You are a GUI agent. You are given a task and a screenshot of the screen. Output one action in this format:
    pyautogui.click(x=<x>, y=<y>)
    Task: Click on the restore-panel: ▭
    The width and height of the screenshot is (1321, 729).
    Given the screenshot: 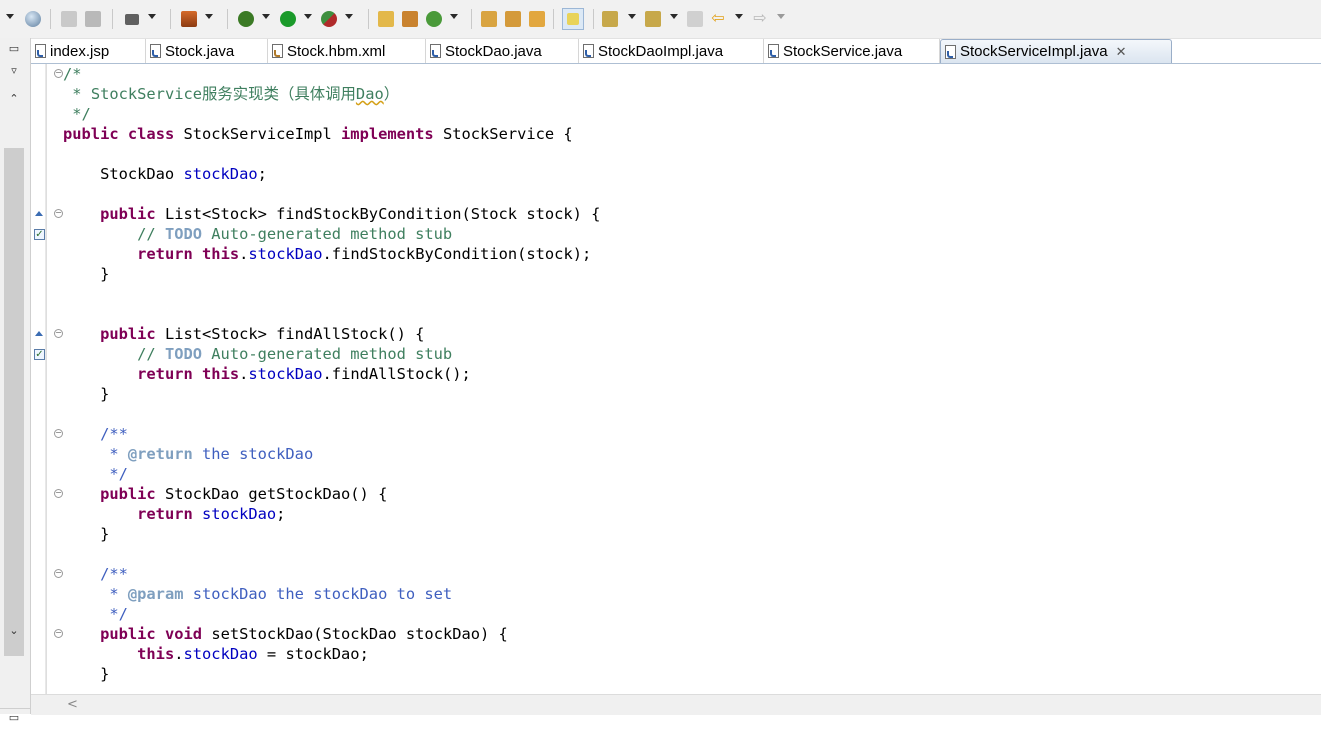 What is the action you would take?
    pyautogui.click(x=15, y=718)
    